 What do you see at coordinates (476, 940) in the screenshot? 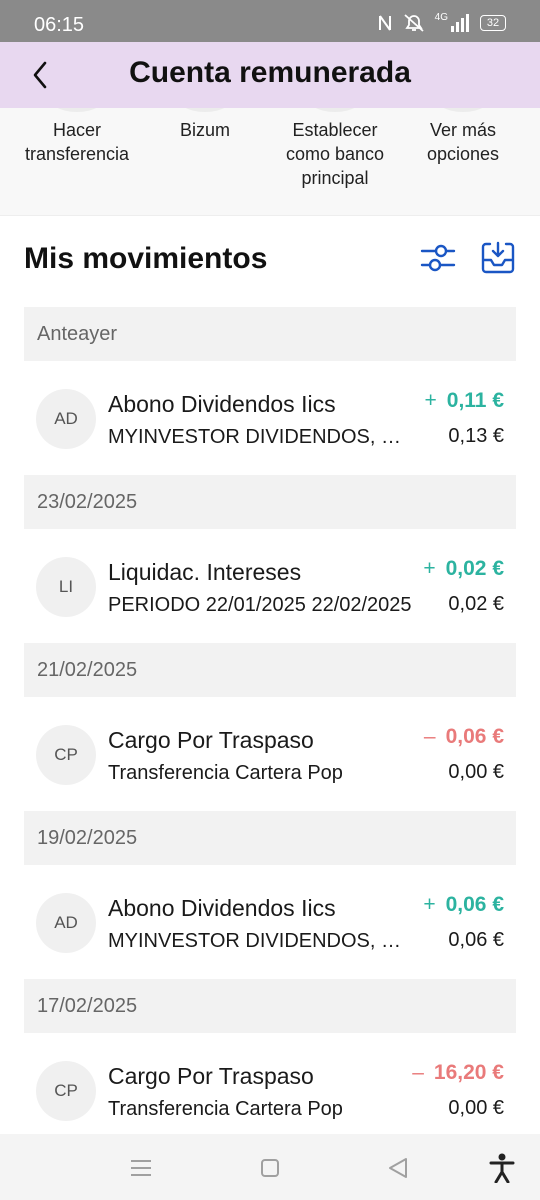
I see `transaction-balance: 0,06 €` at bounding box center [476, 940].